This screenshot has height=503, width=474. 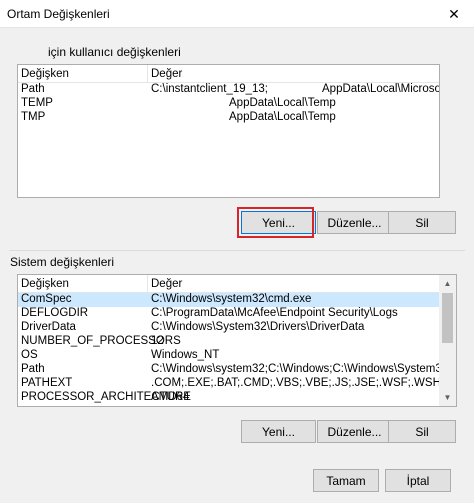 What do you see at coordinates (228, 398) in the screenshot?
I see `table-row: PROCESSOR_ARCHITECTURE AMD64` at bounding box center [228, 398].